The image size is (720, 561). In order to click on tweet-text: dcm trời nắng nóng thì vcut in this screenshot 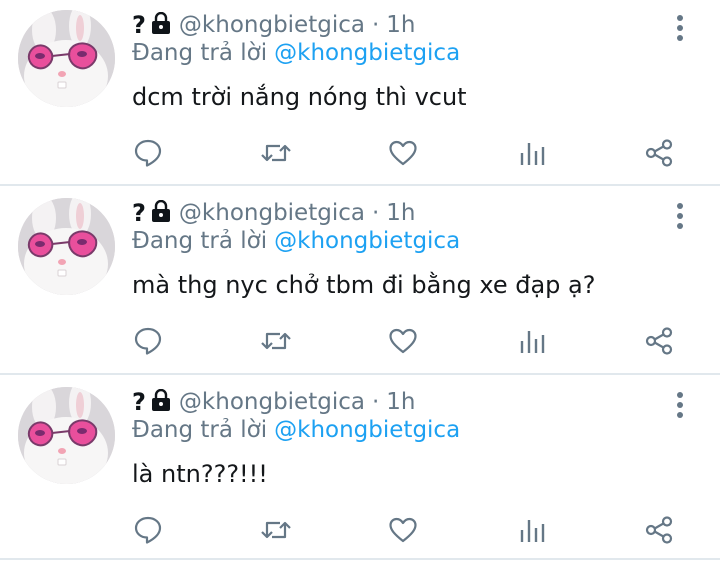, I will do `click(299, 97)`.